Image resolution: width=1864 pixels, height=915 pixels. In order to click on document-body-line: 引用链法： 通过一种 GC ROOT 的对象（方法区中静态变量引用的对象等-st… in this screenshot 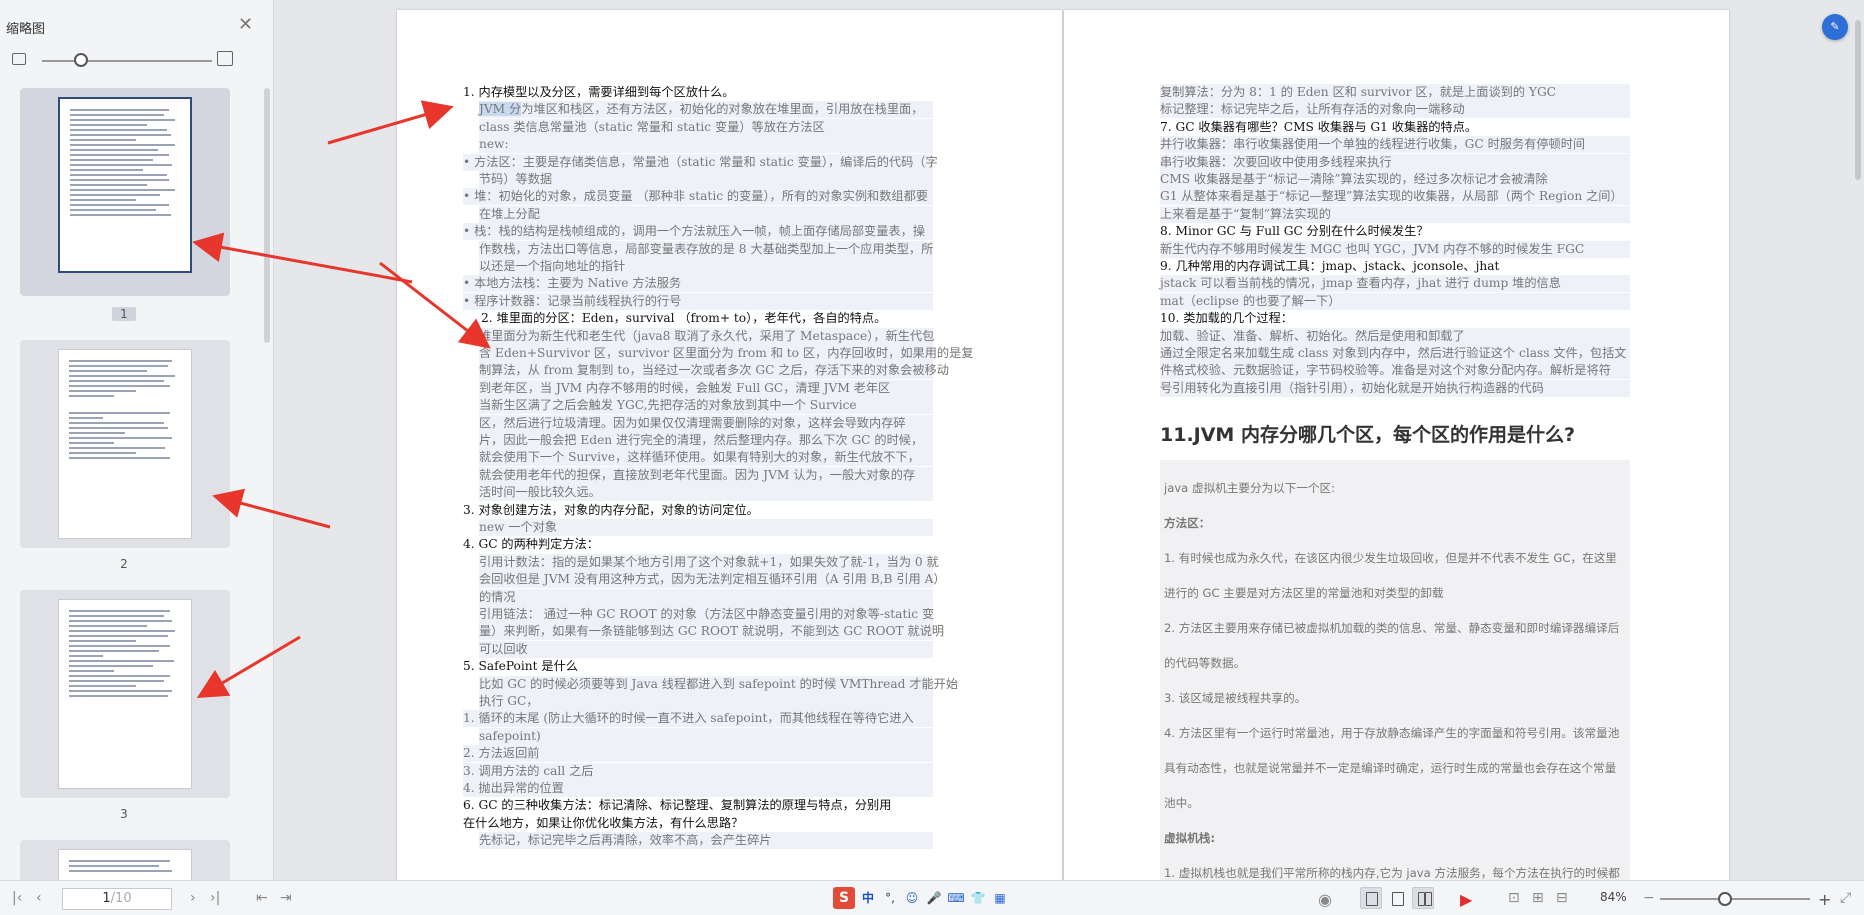, I will do `click(707, 614)`.